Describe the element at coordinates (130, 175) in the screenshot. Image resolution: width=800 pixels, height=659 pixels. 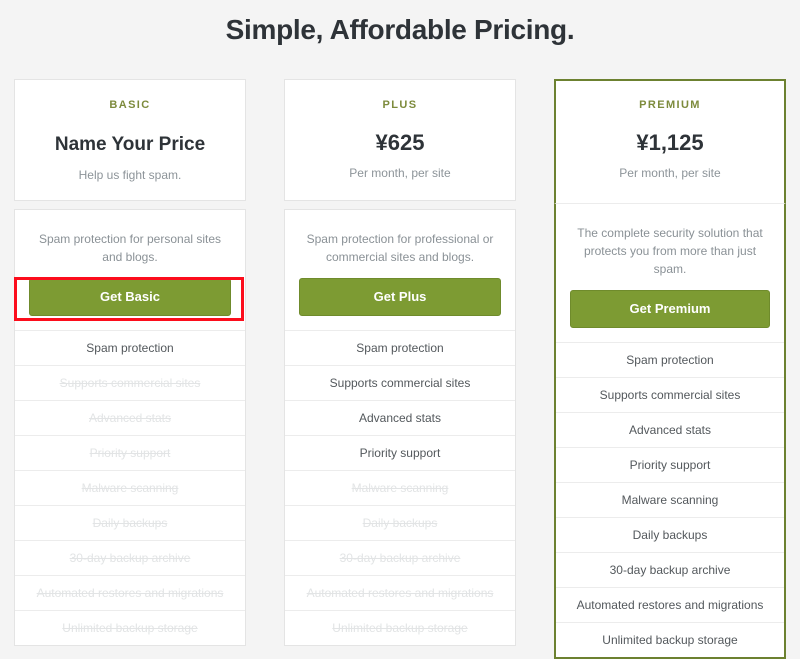
I see `plan-period: Help us fight spam.` at that location.